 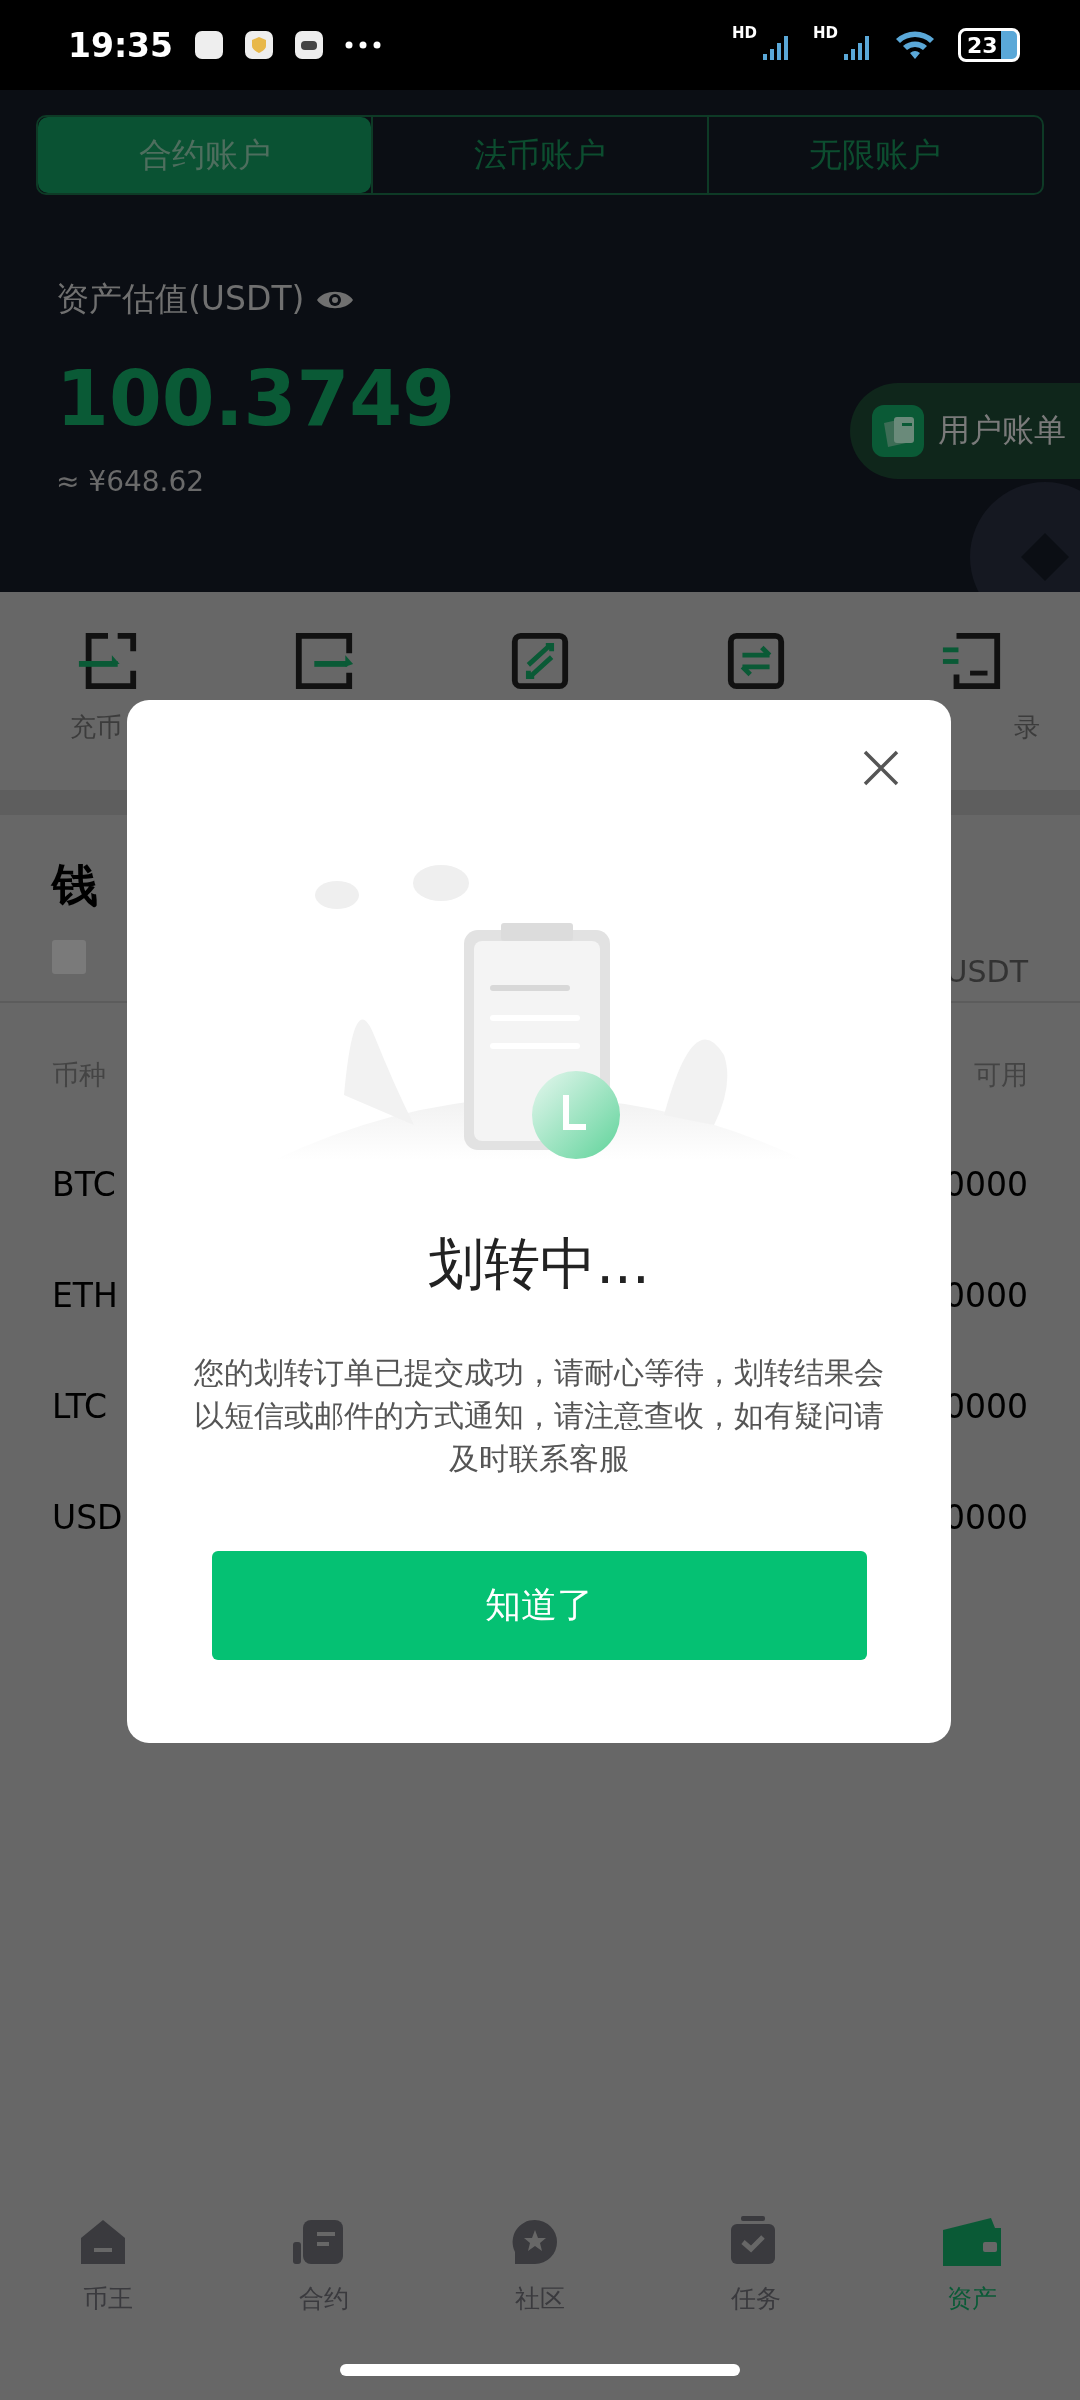 I want to click on asset-value-label: 资产估值(USDT), so click(x=180, y=299).